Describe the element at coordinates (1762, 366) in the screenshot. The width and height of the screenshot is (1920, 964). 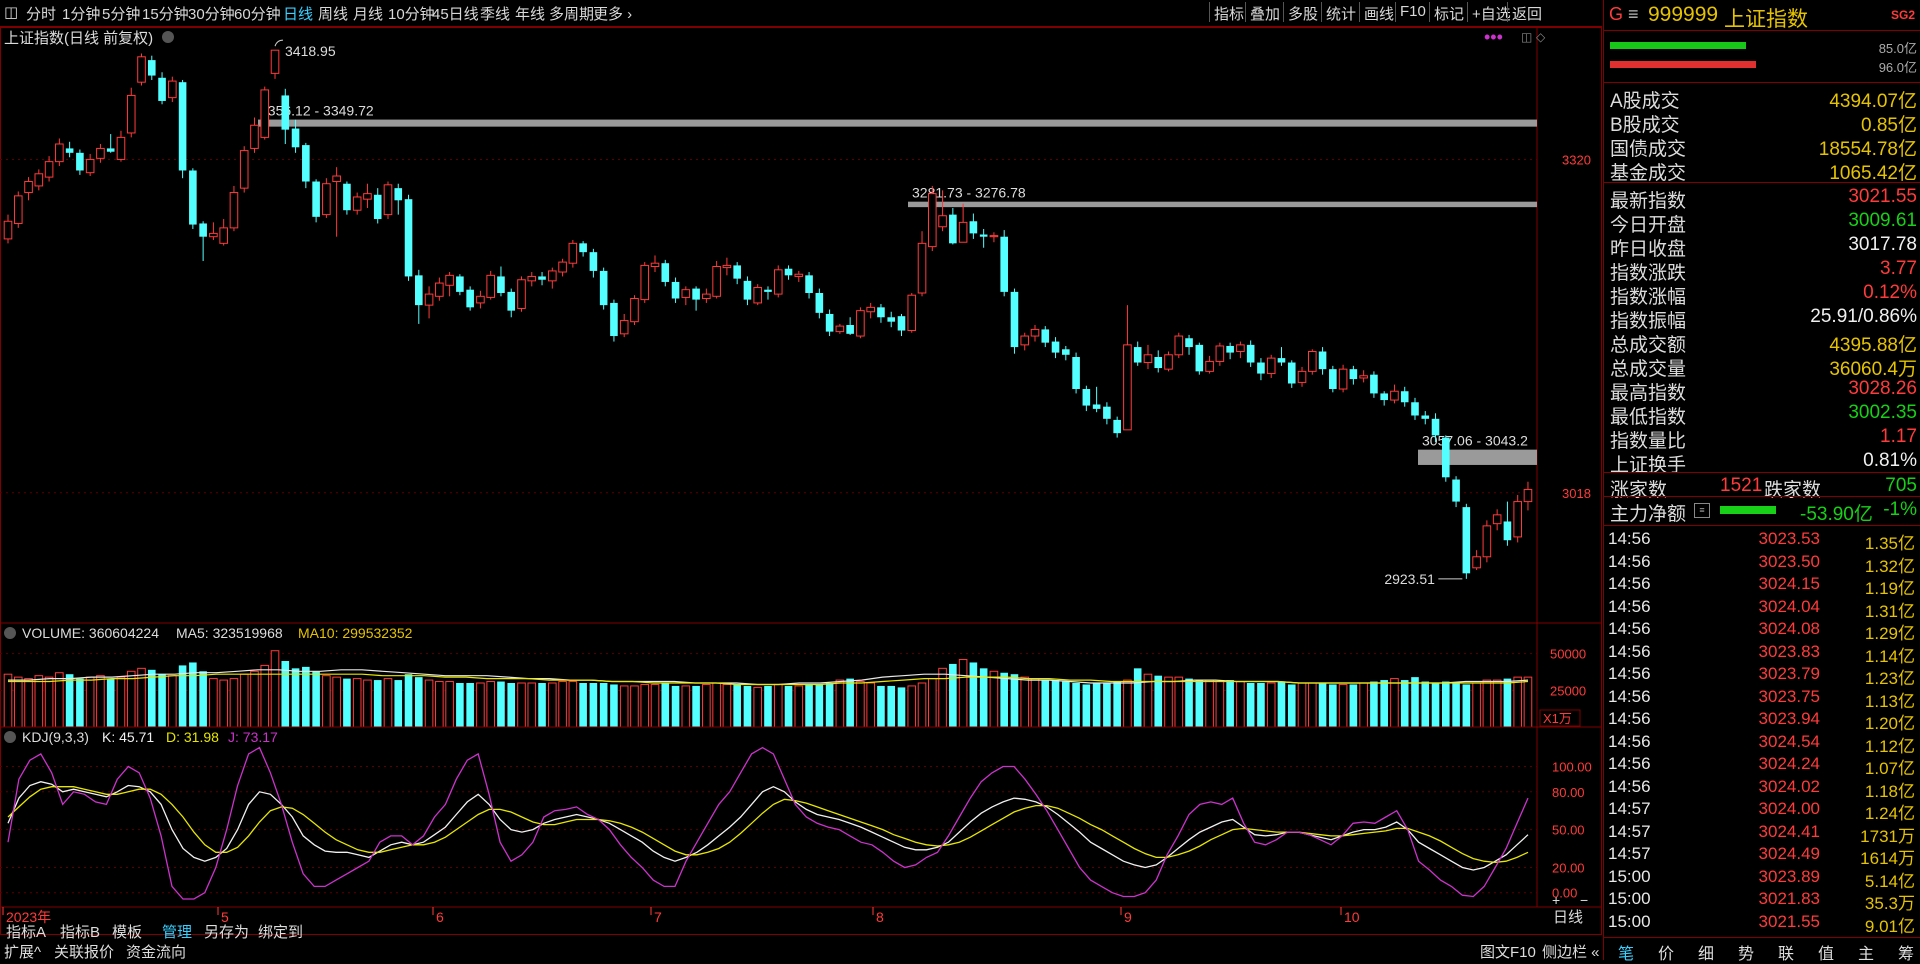
I see `stat-row: 总成交量 36060.4万` at that location.